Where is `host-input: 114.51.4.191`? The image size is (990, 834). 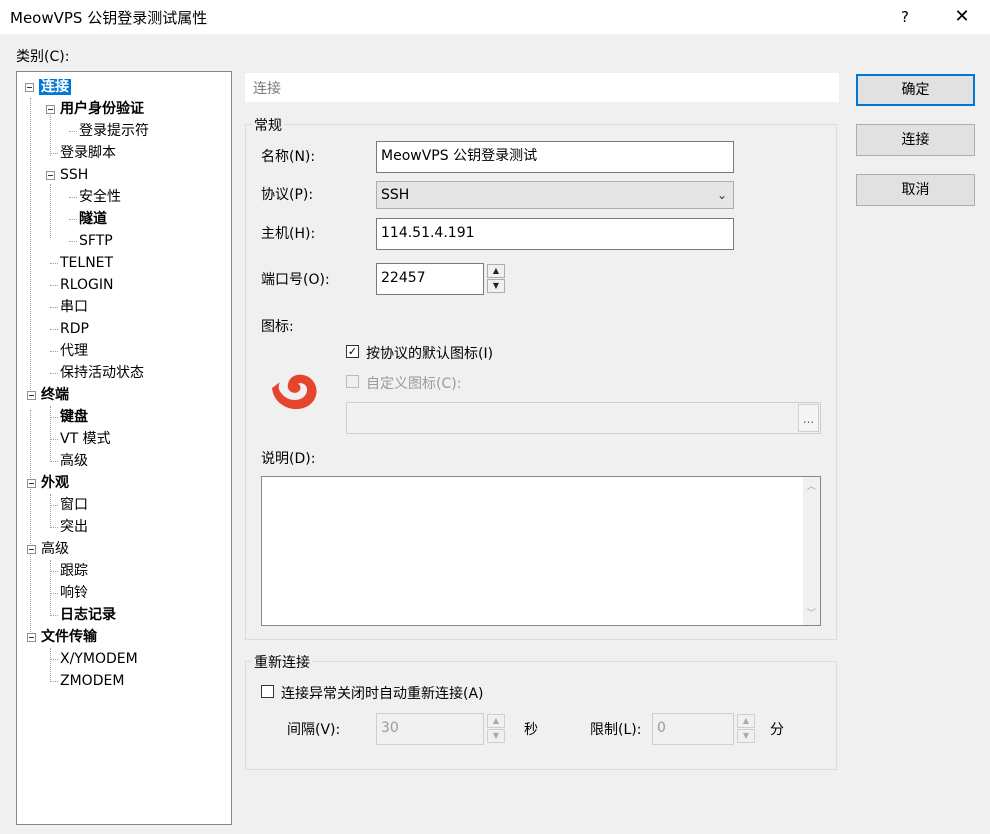 host-input: 114.51.4.191 is located at coordinates (555, 234).